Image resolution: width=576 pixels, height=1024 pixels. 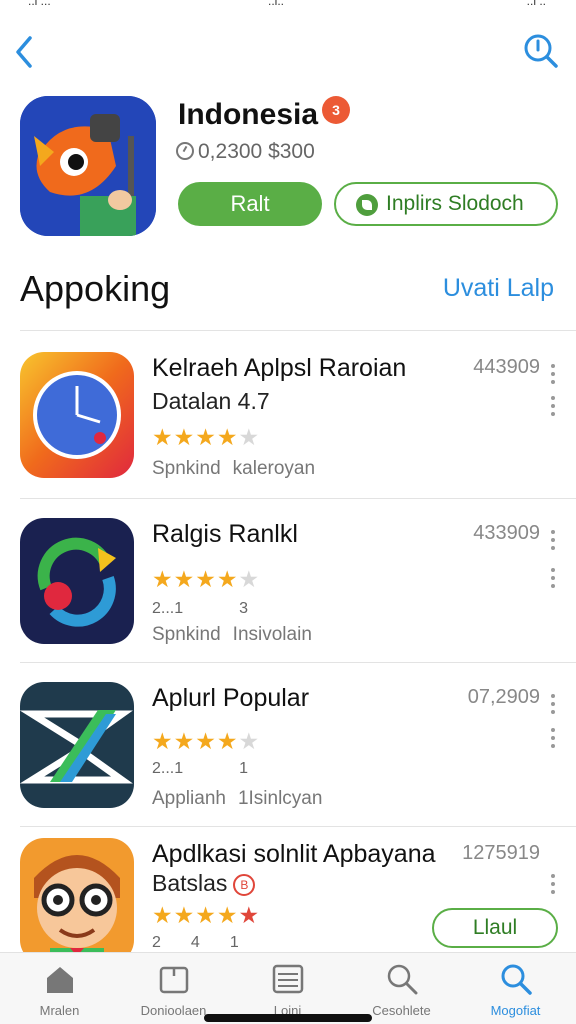 What do you see at coordinates (77, 895) in the screenshot?
I see `cartoon-character-app-icon` at bounding box center [77, 895].